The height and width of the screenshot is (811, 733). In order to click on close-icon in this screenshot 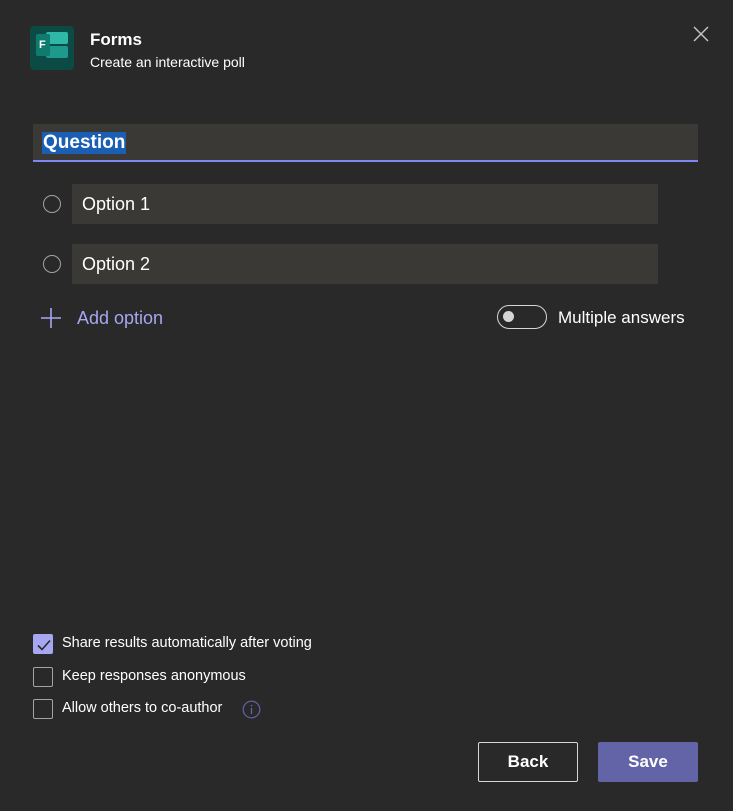, I will do `click(701, 34)`.